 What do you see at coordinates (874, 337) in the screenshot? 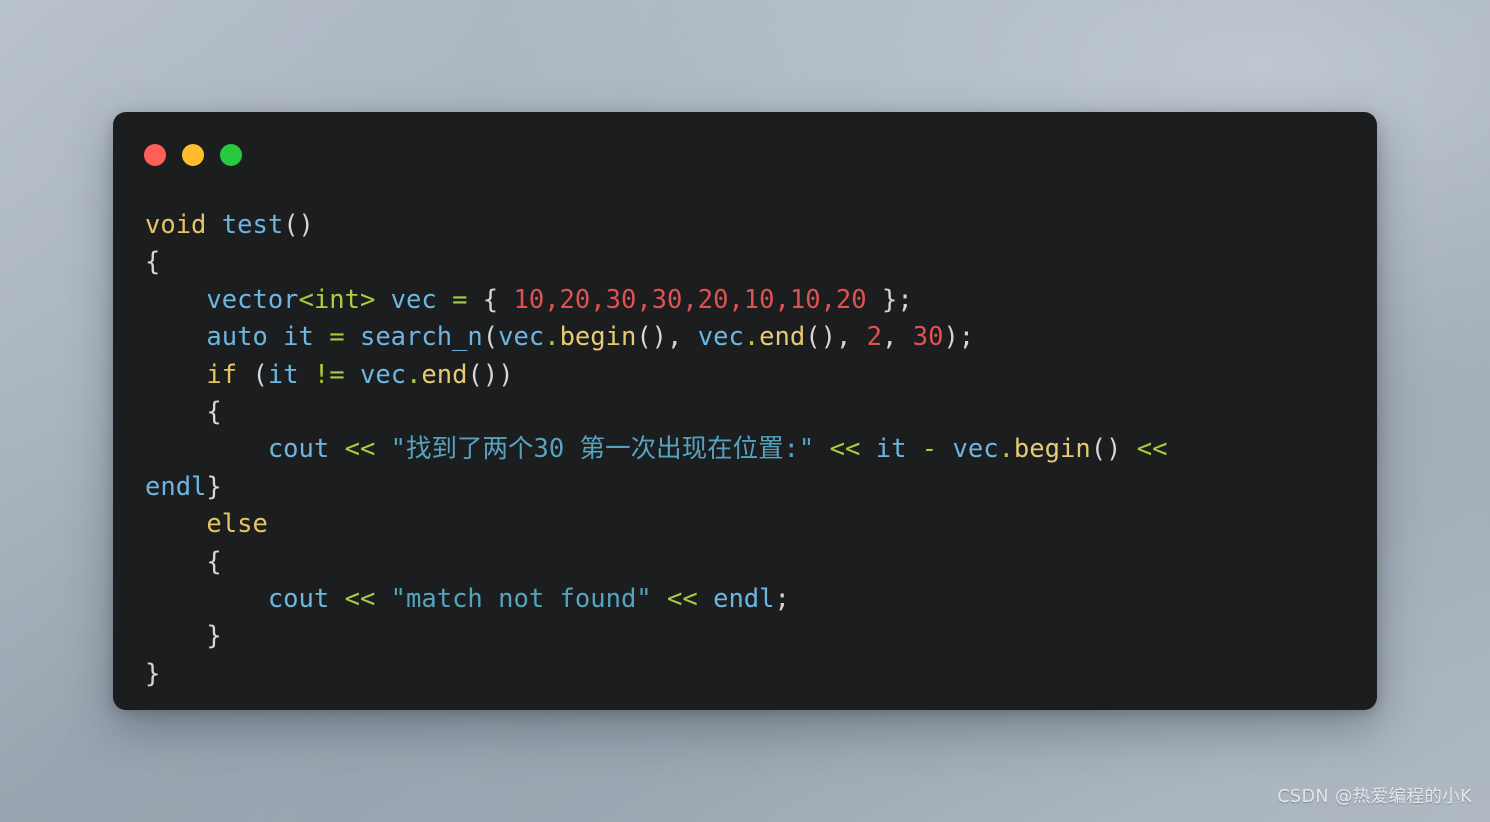
I see `token-number-count: 2` at bounding box center [874, 337].